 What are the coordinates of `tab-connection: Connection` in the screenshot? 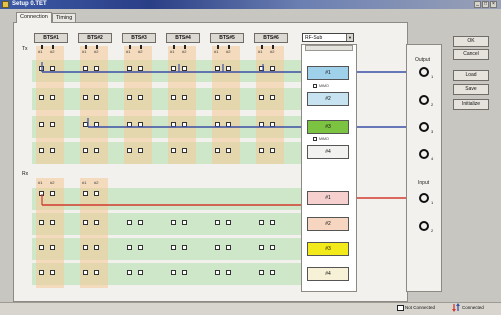 It's located at (34, 17).